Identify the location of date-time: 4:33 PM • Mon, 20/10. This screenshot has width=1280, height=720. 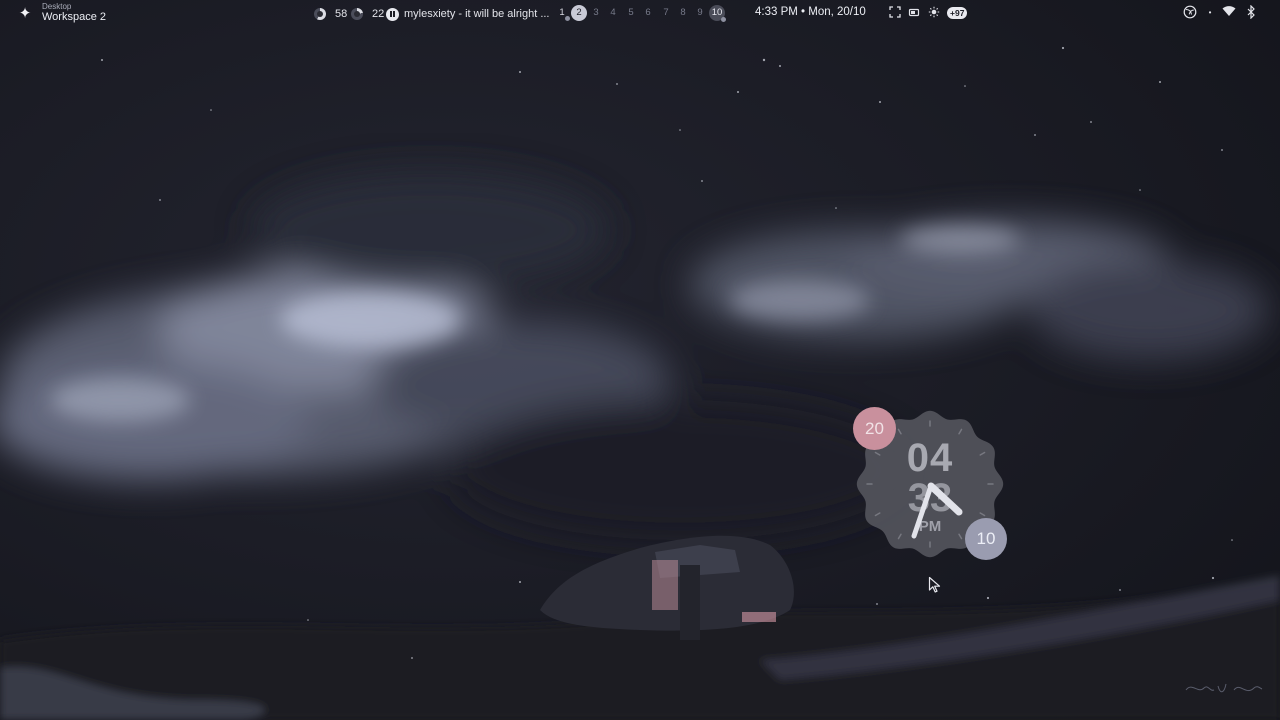
(810, 12).